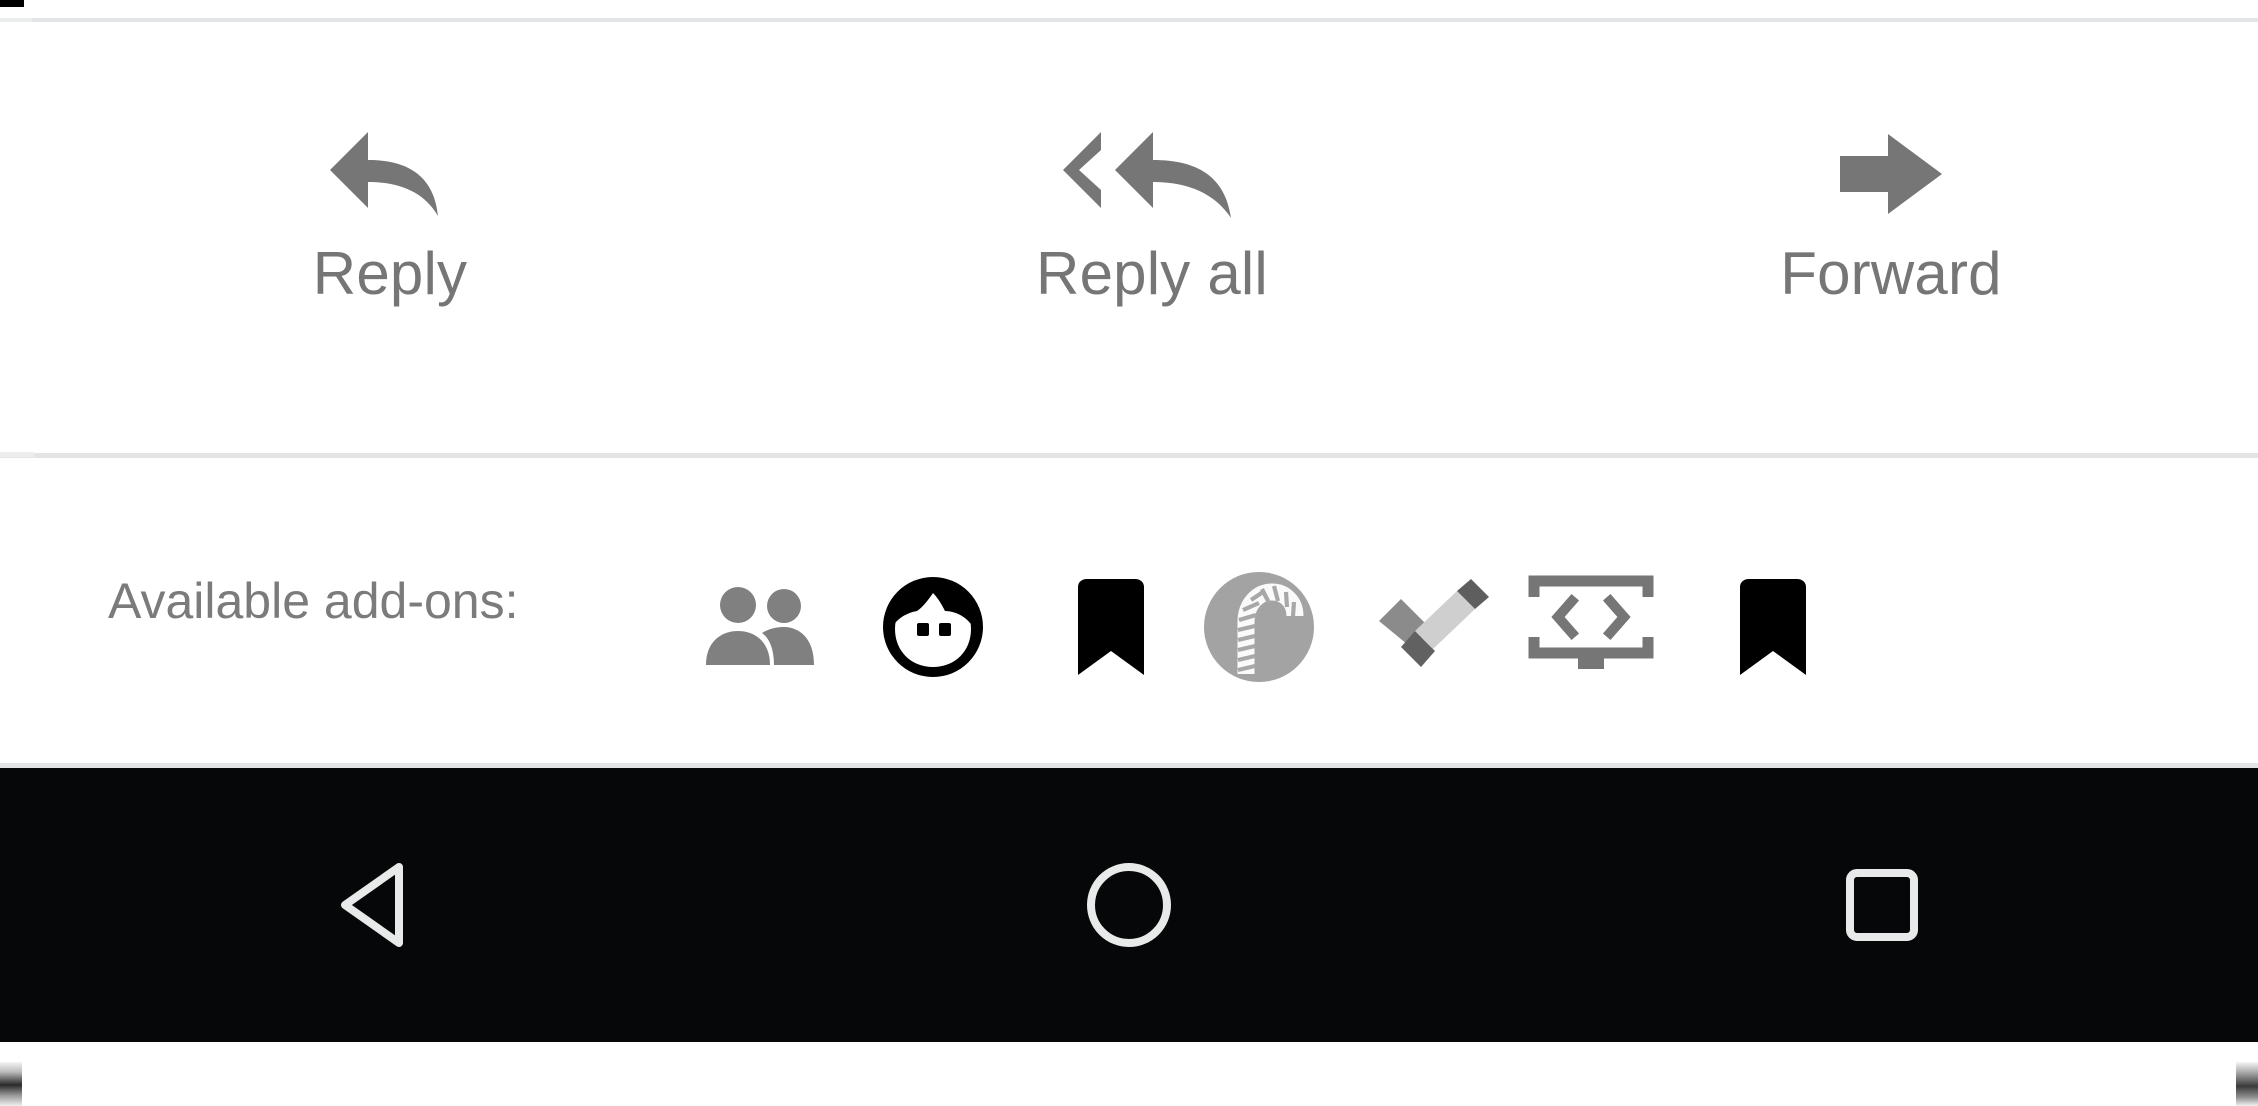 The image size is (2258, 1106). What do you see at coordinates (1129, 9) in the screenshot?
I see `top-content-sliver` at bounding box center [1129, 9].